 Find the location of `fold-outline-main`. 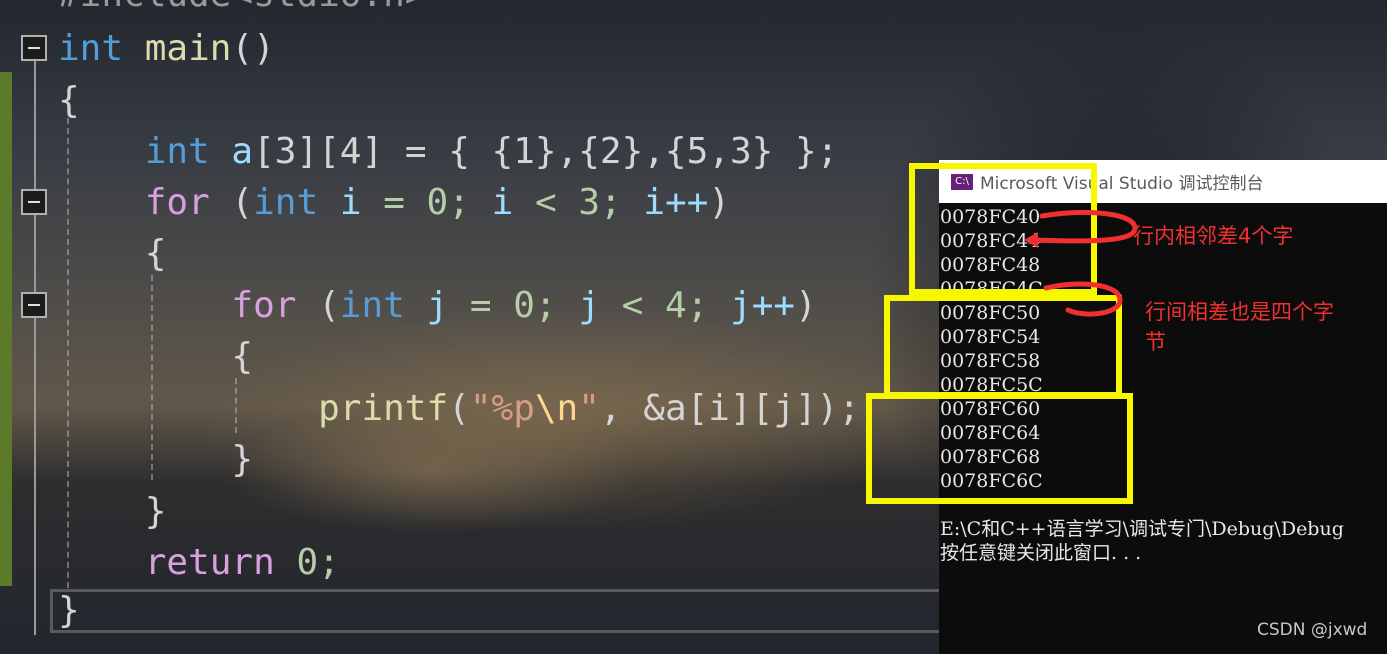

fold-outline-main is located at coordinates (35, 348).